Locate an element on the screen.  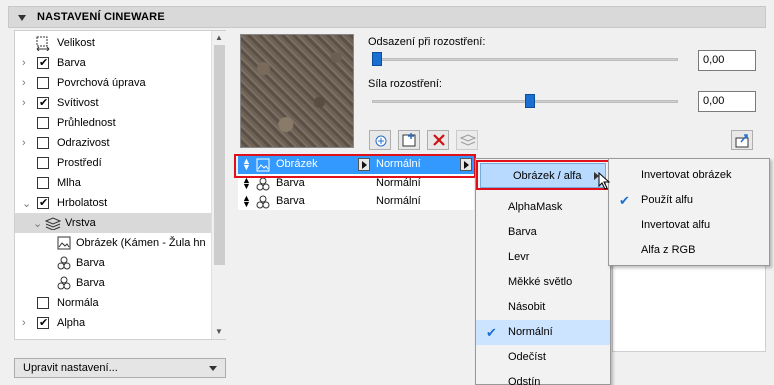
menu-item-label: Odečíst is located at coordinates (527, 357).